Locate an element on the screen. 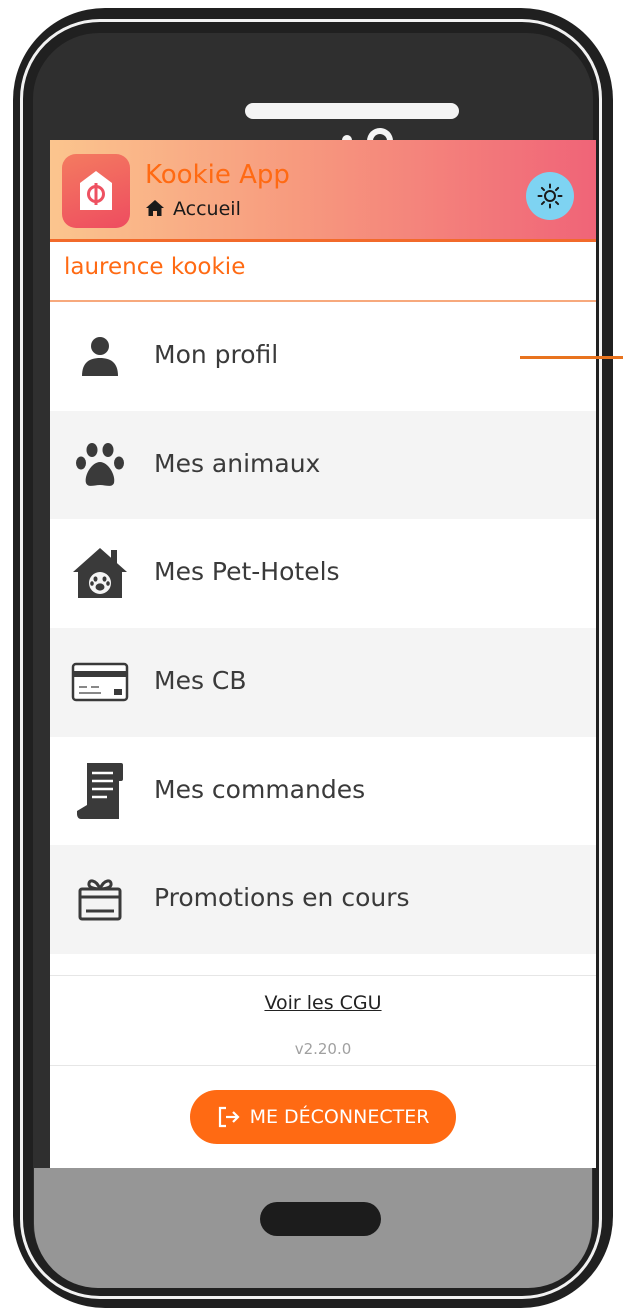  app-logo is located at coordinates (96, 191).